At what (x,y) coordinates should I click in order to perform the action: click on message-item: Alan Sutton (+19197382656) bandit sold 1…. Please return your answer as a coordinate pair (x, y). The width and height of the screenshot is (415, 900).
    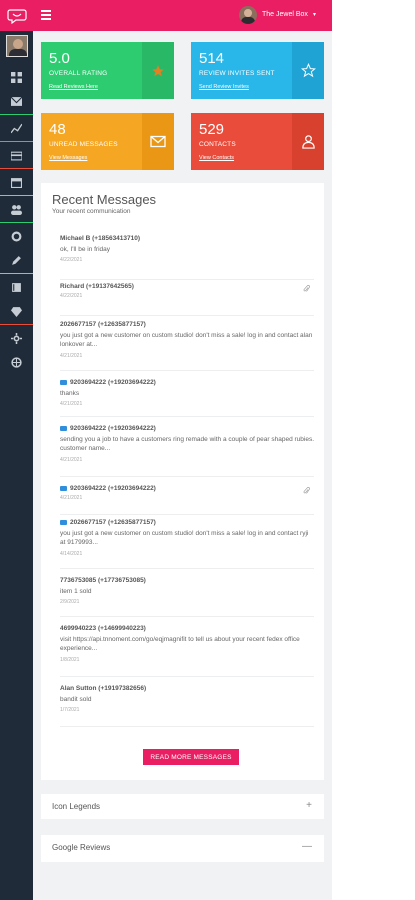
    Looking at the image, I should click on (187, 706).